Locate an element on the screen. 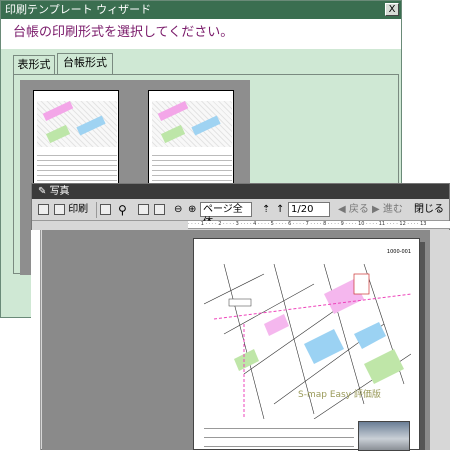 The image size is (450, 451). wizard-instruction: 台帳の印刷形式を選択してください。 is located at coordinates (201, 34).